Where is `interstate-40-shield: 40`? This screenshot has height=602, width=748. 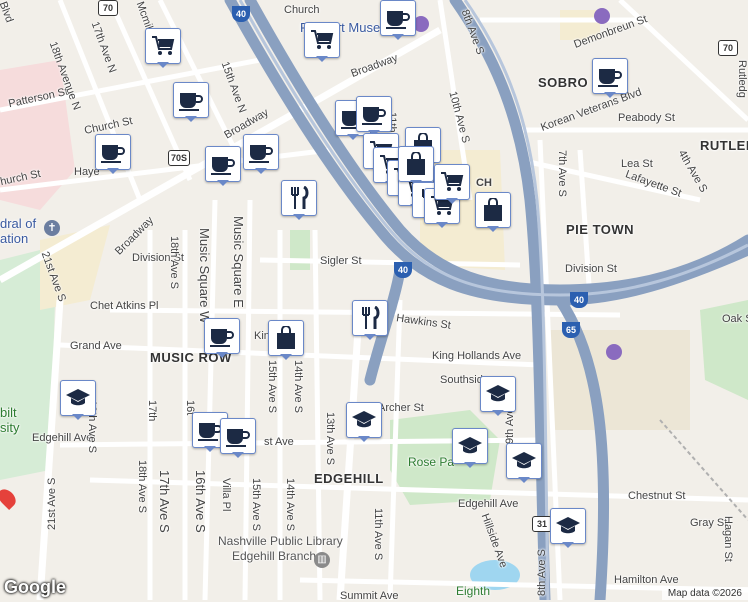 interstate-40-shield: 40 is located at coordinates (241, 14).